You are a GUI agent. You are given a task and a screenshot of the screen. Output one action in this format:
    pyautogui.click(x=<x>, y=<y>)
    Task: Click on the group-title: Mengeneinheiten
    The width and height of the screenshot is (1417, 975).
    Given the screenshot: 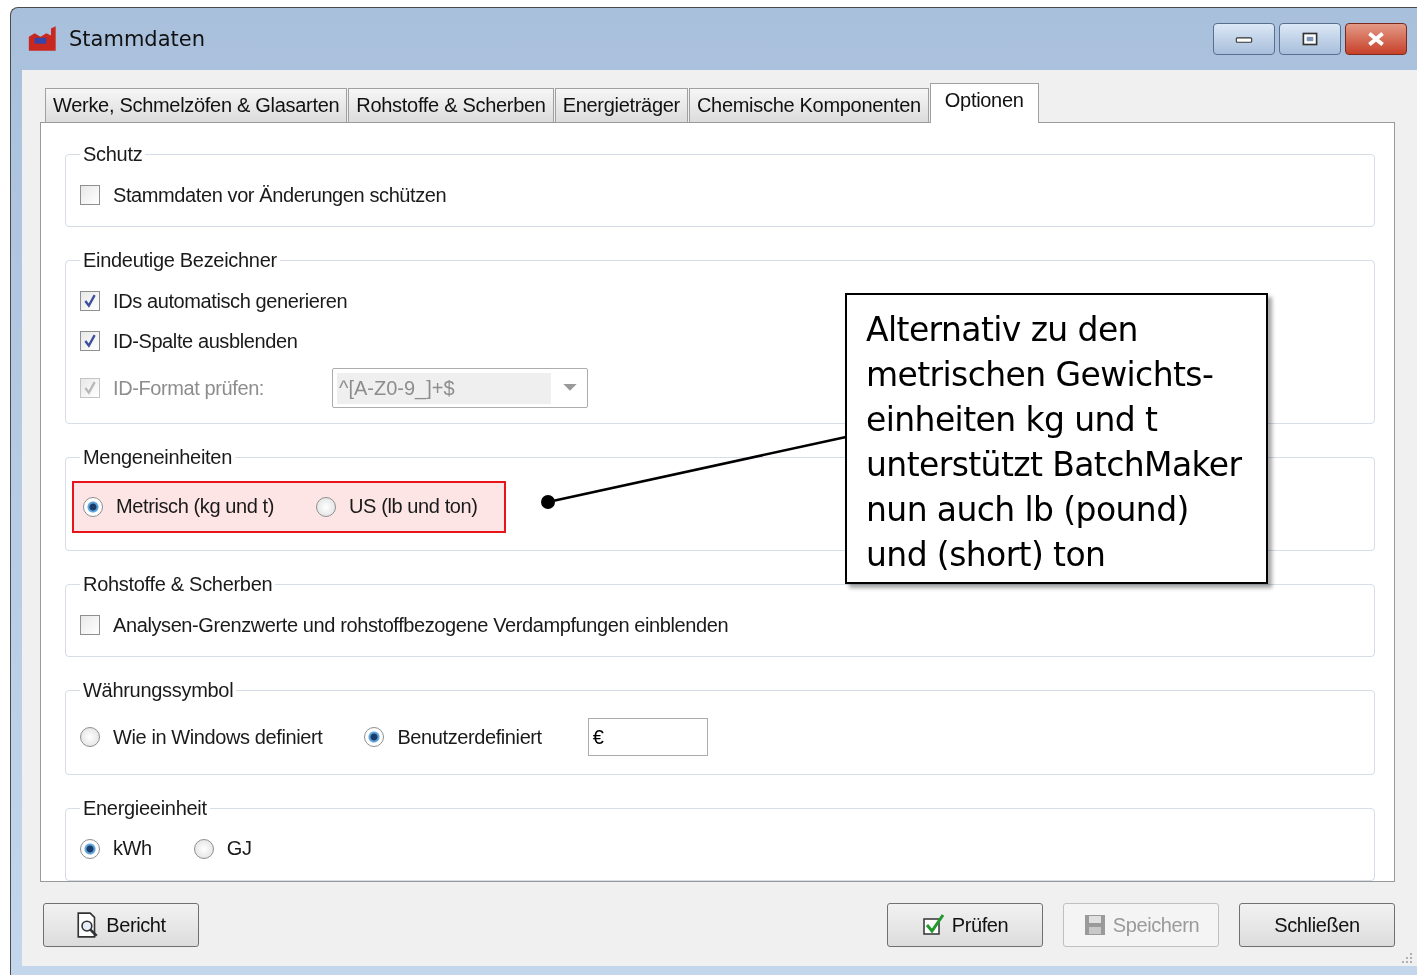 What is the action you would take?
    pyautogui.click(x=157, y=457)
    